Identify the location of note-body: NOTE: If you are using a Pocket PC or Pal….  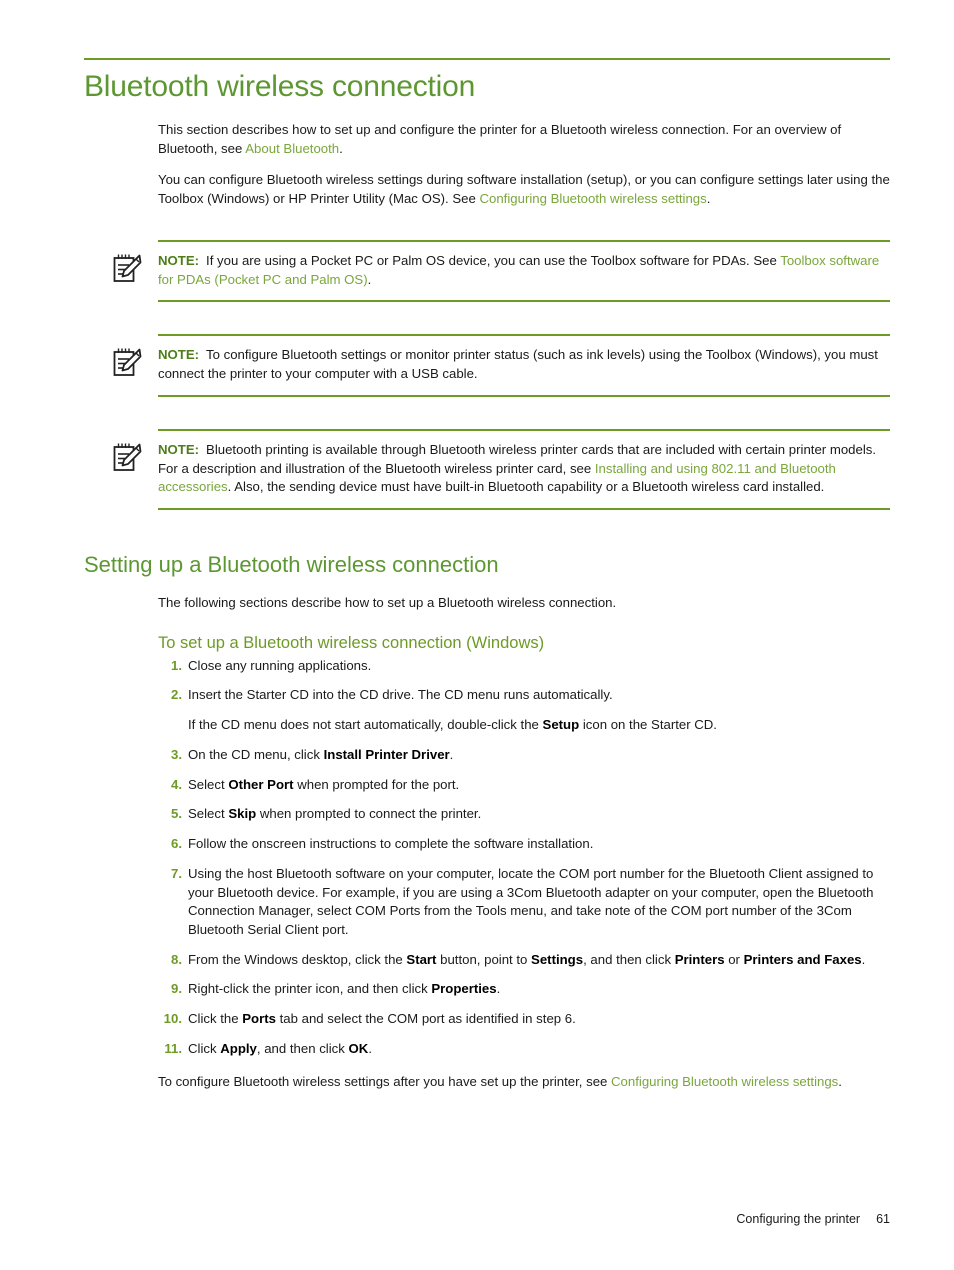
(524, 271).